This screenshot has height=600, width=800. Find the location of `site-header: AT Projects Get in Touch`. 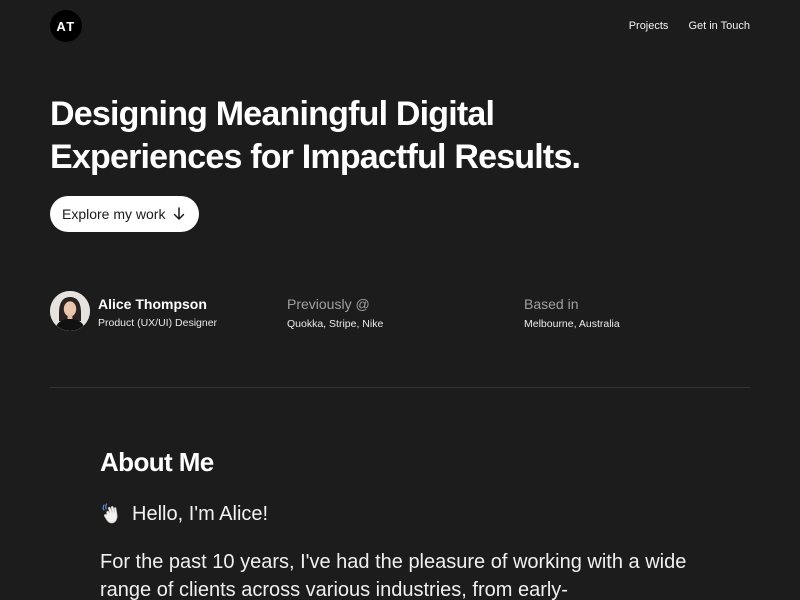

site-header: AT Projects Get in Touch is located at coordinates (400, 26).